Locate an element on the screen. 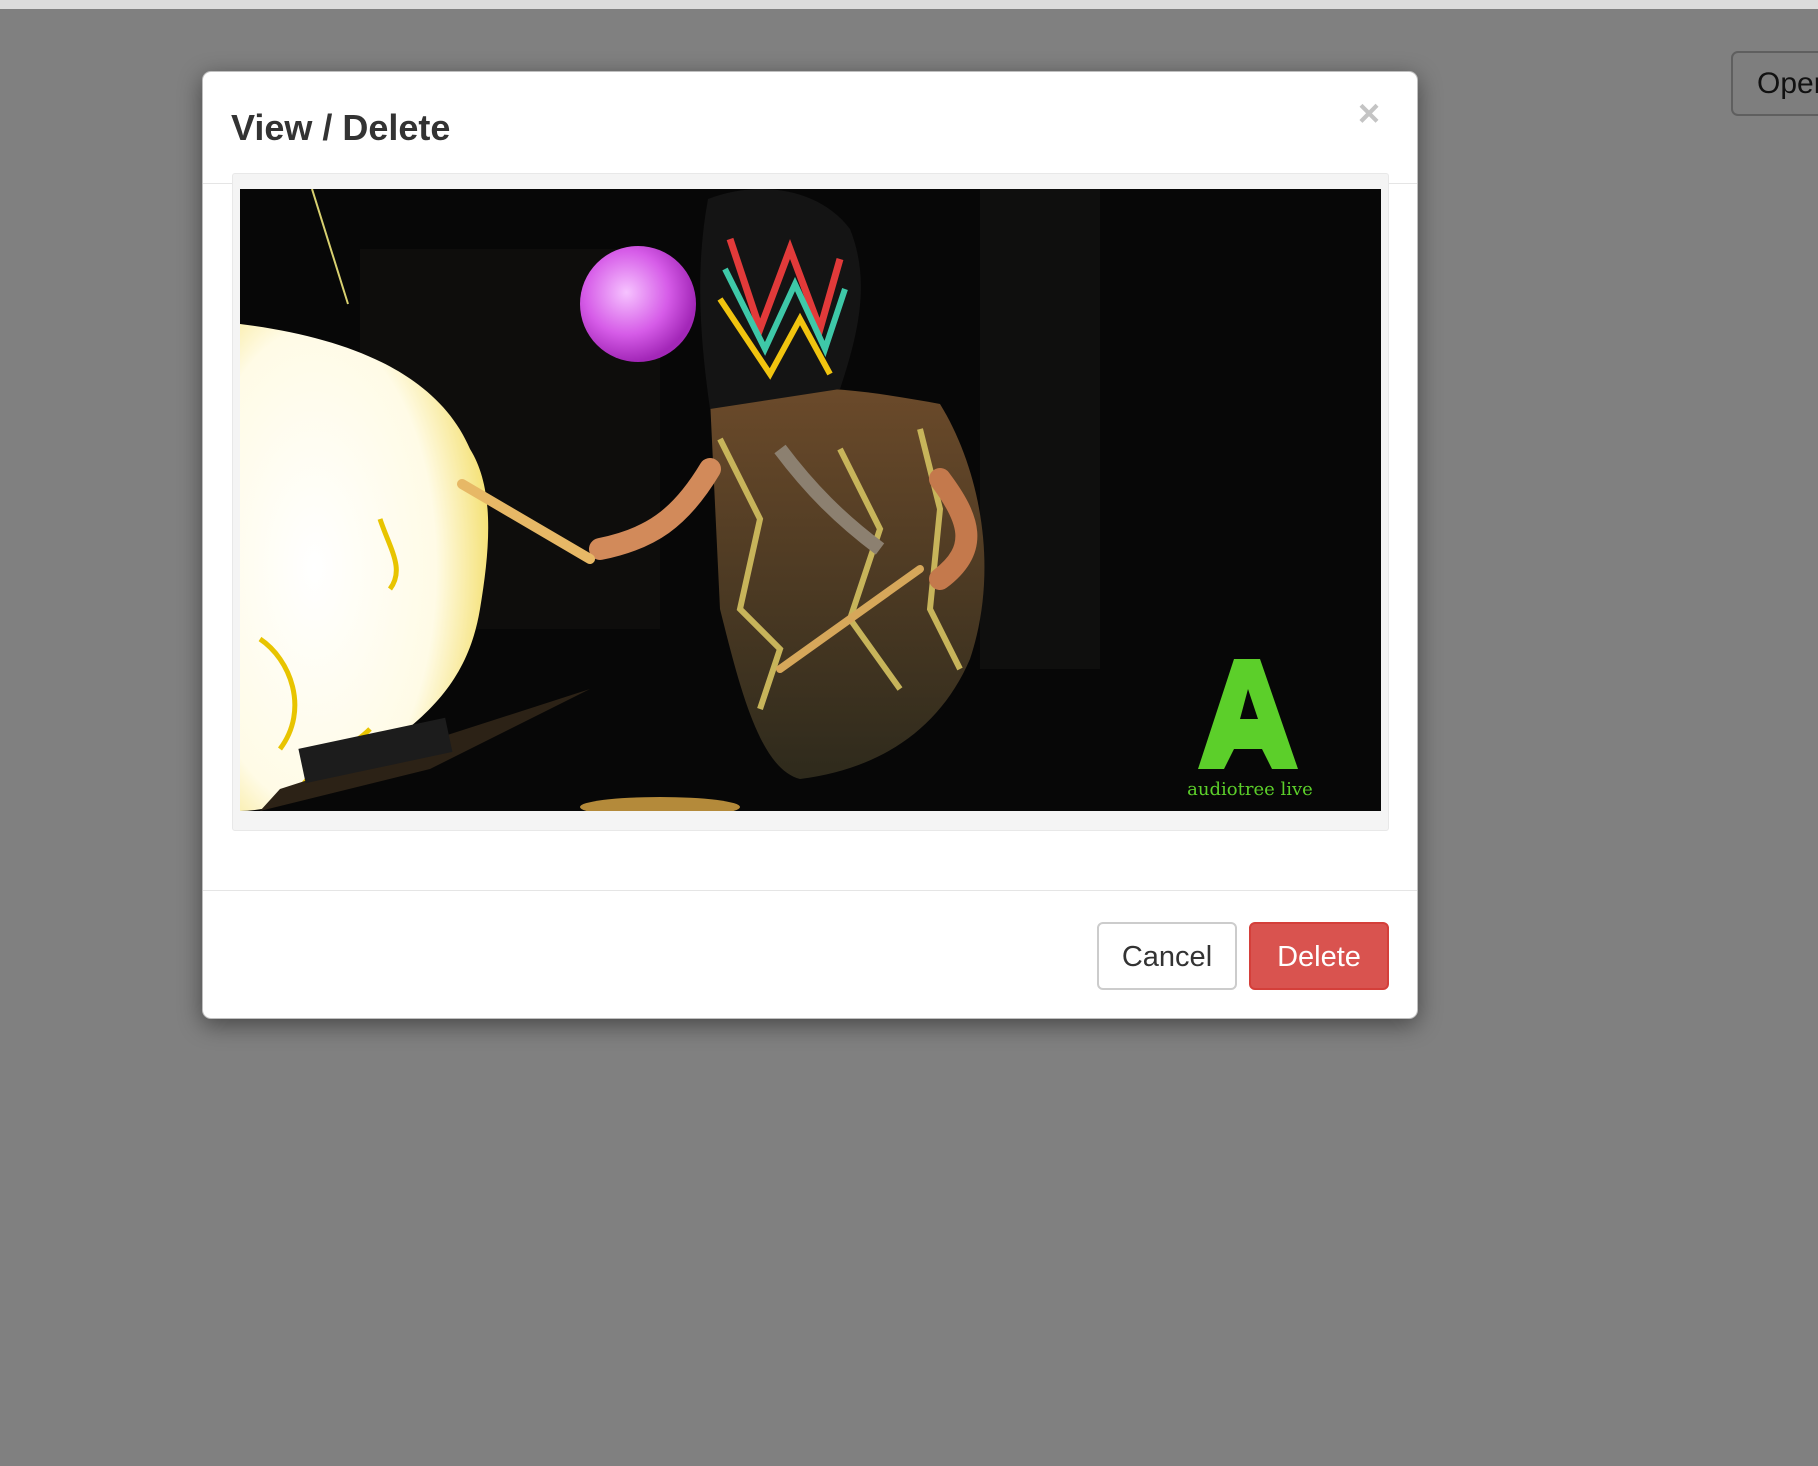 The width and height of the screenshot is (1818, 1466). modal-footer: Cancel Delete is located at coordinates (810, 954).